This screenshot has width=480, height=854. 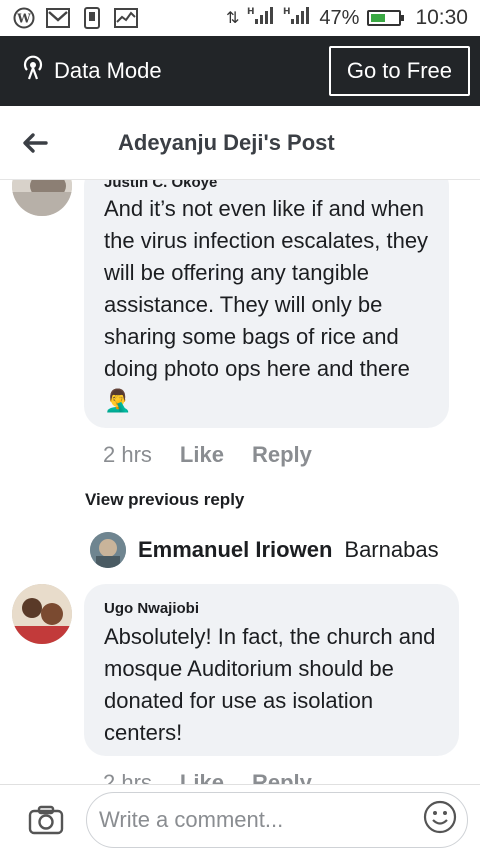 I want to click on battery-fill, so click(x=378, y=18).